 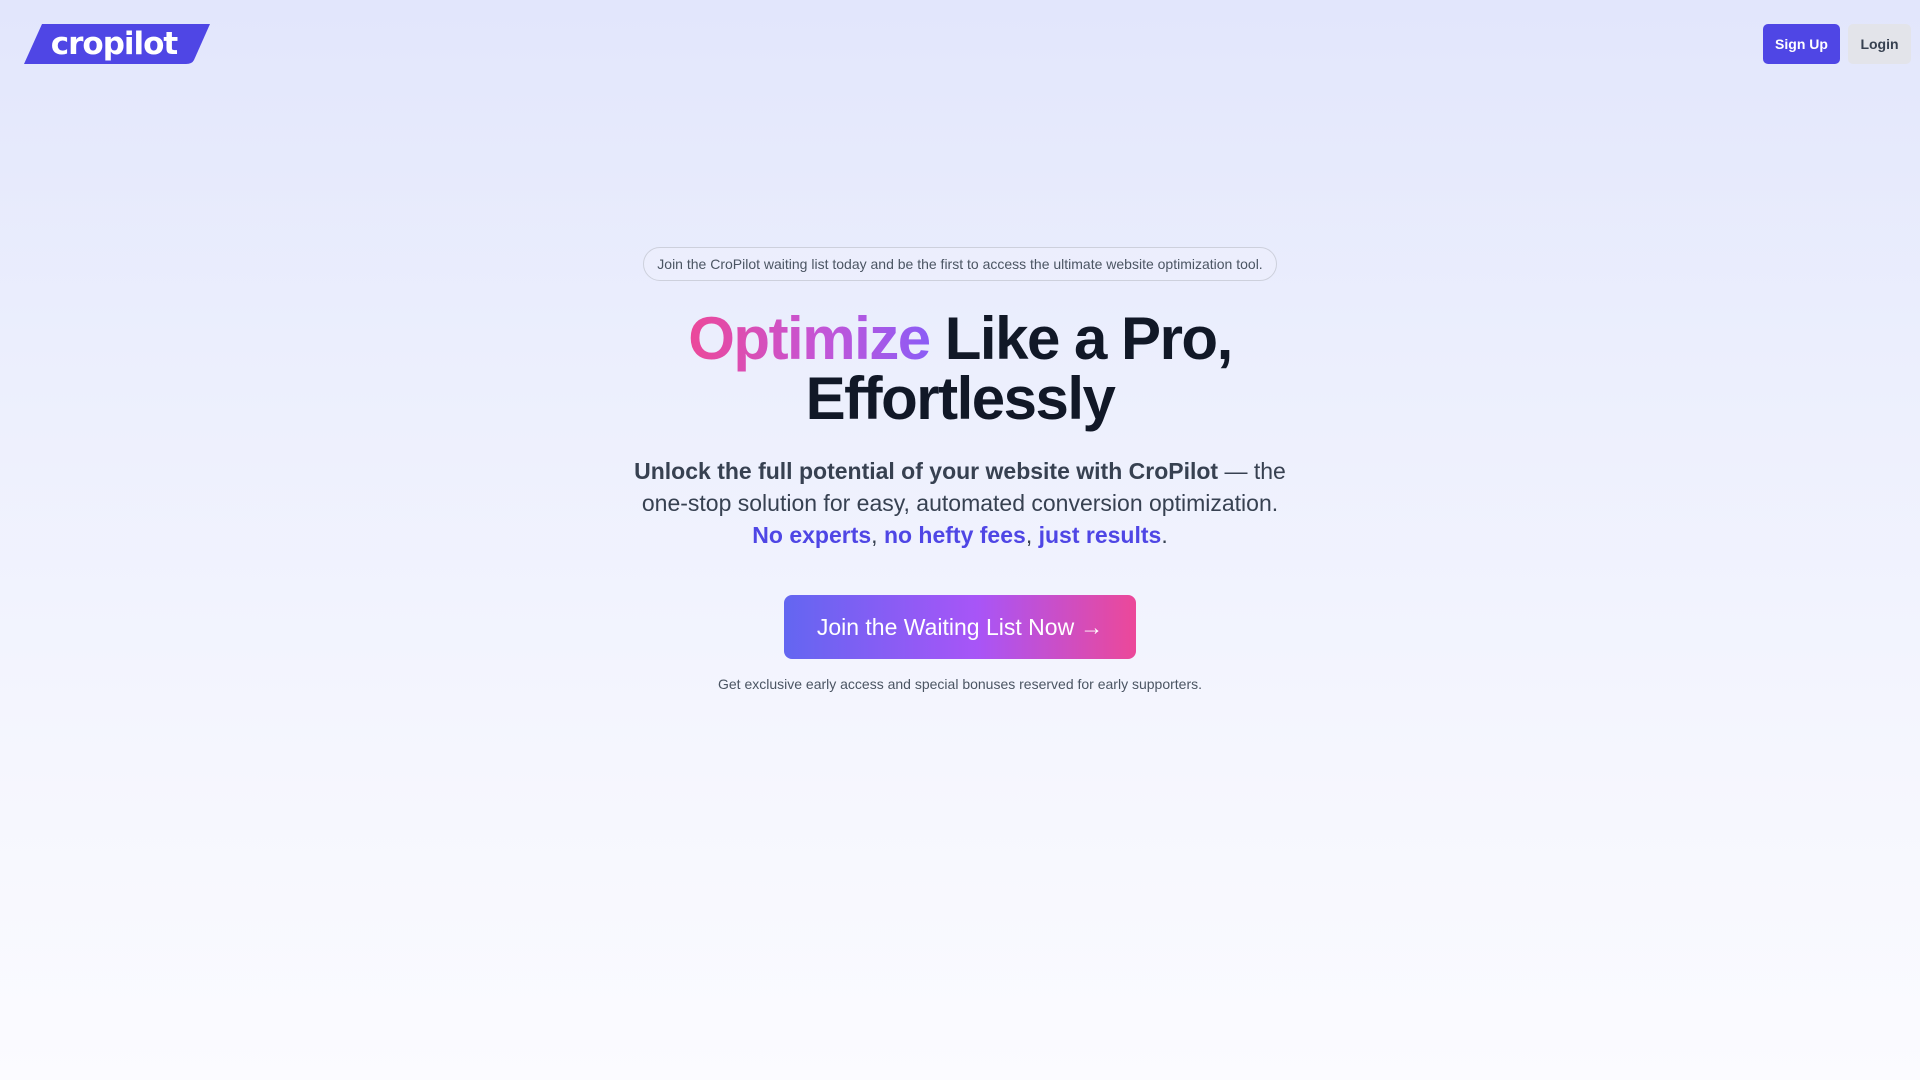 I want to click on logo-wordmark: cropilot, so click(x=114, y=44).